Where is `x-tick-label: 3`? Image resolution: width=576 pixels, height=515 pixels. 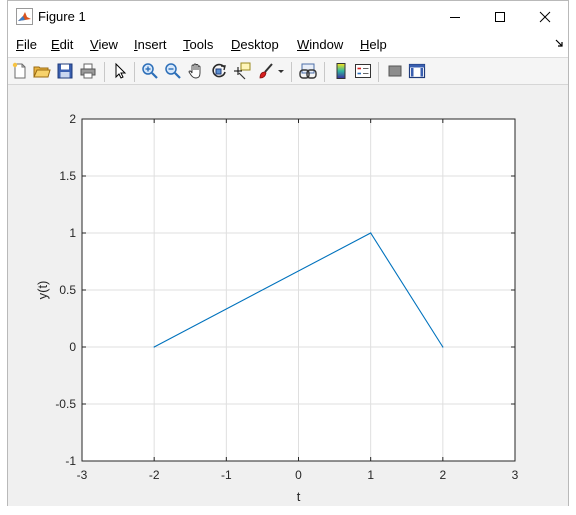 x-tick-label: 3 is located at coordinates (515, 475).